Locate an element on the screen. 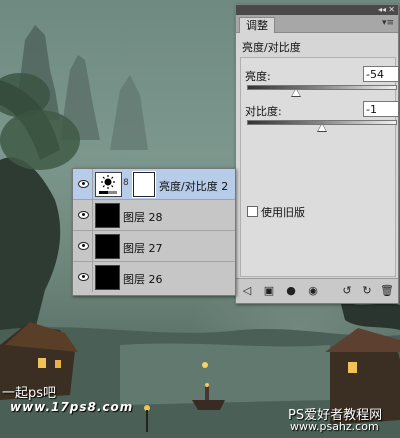  visibility-icon: ◉ is located at coordinates (313, 291).